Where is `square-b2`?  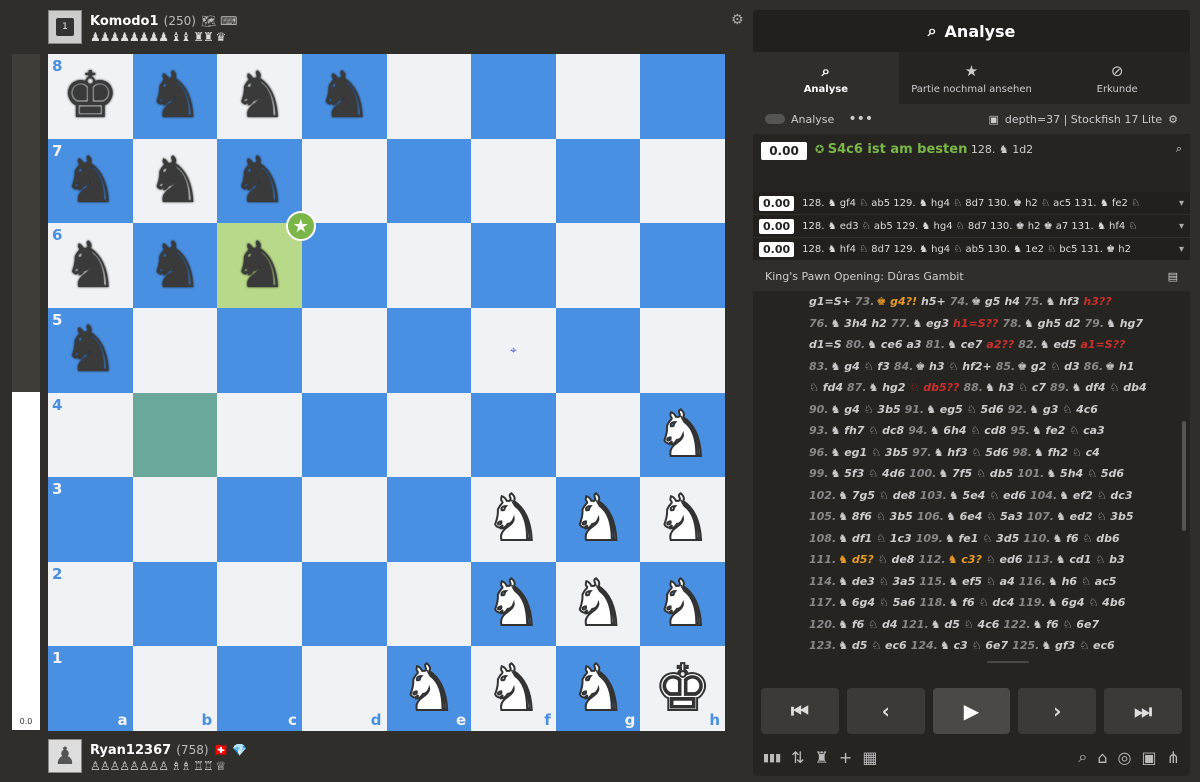 square-b2 is located at coordinates (175, 604).